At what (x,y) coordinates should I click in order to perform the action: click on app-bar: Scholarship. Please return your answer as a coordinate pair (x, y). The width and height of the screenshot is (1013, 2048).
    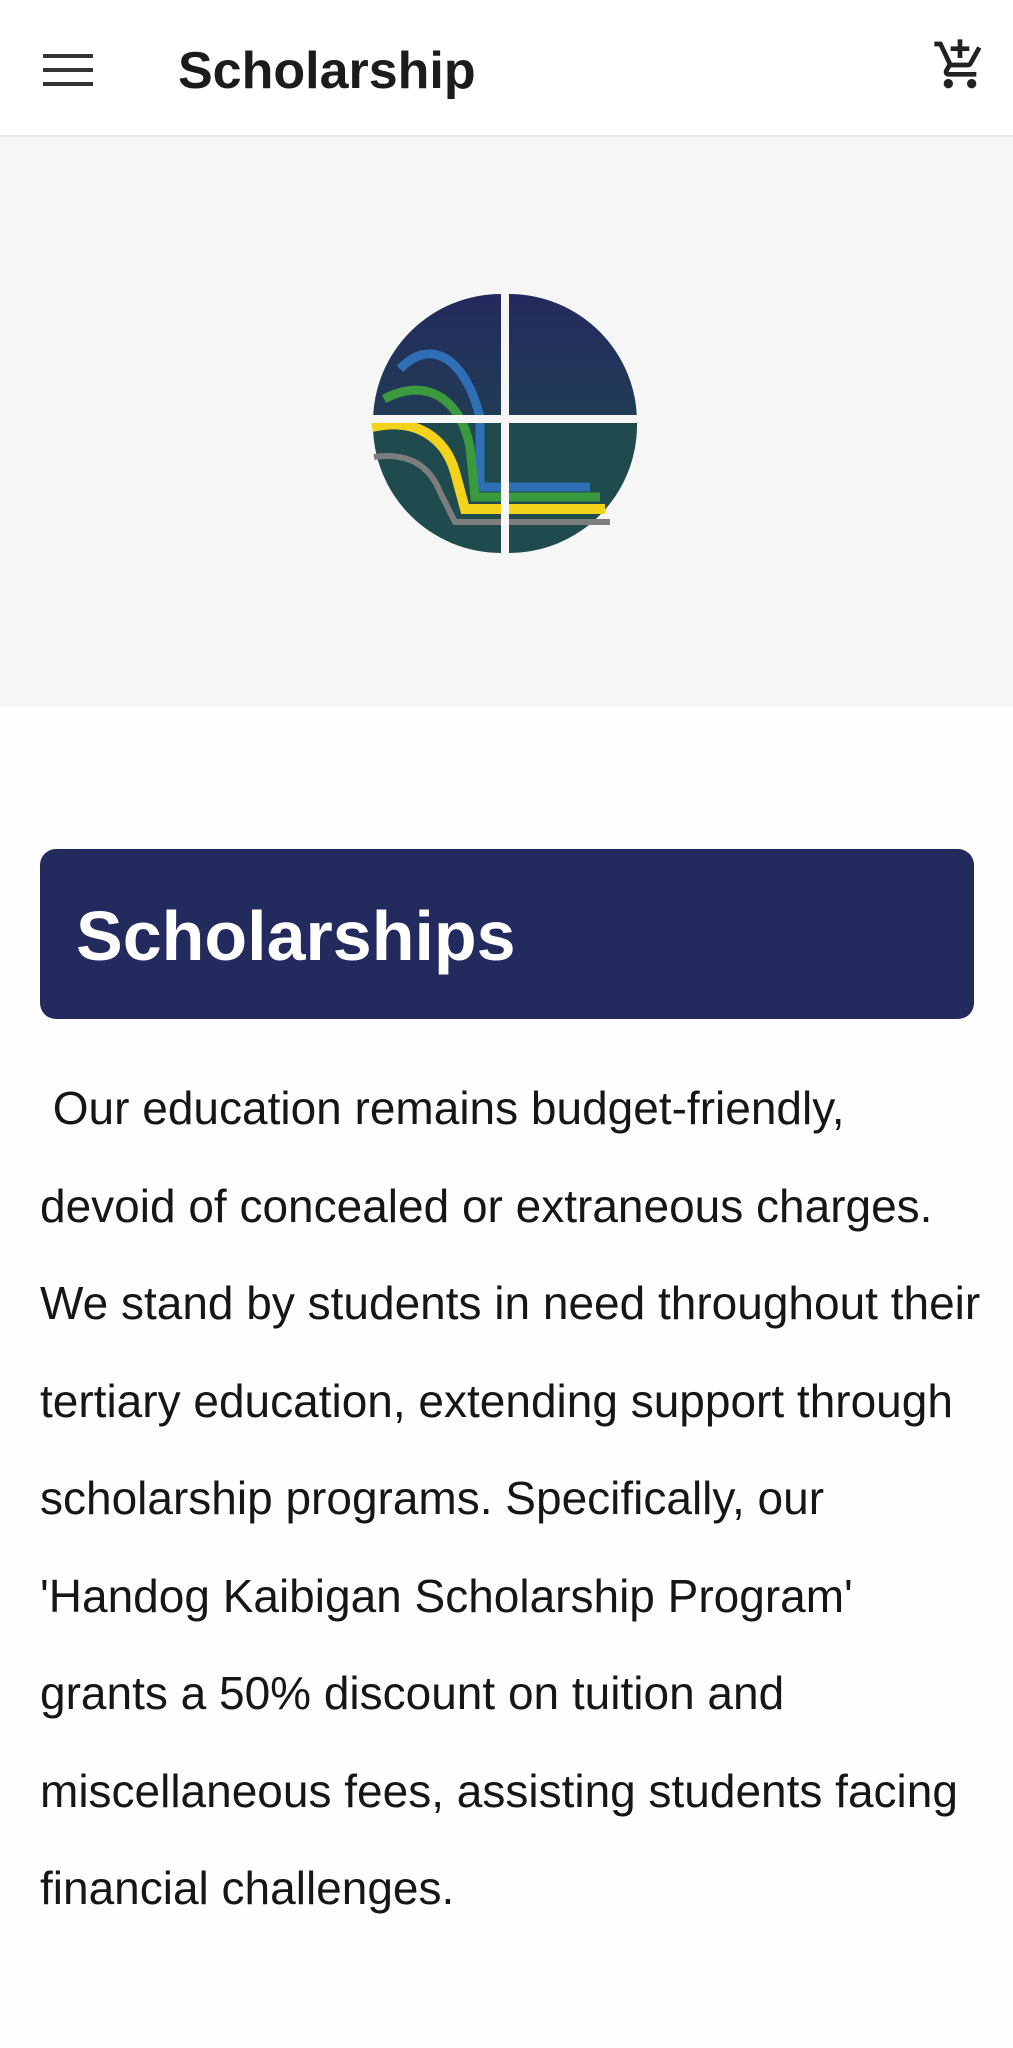
    Looking at the image, I should click on (506, 68).